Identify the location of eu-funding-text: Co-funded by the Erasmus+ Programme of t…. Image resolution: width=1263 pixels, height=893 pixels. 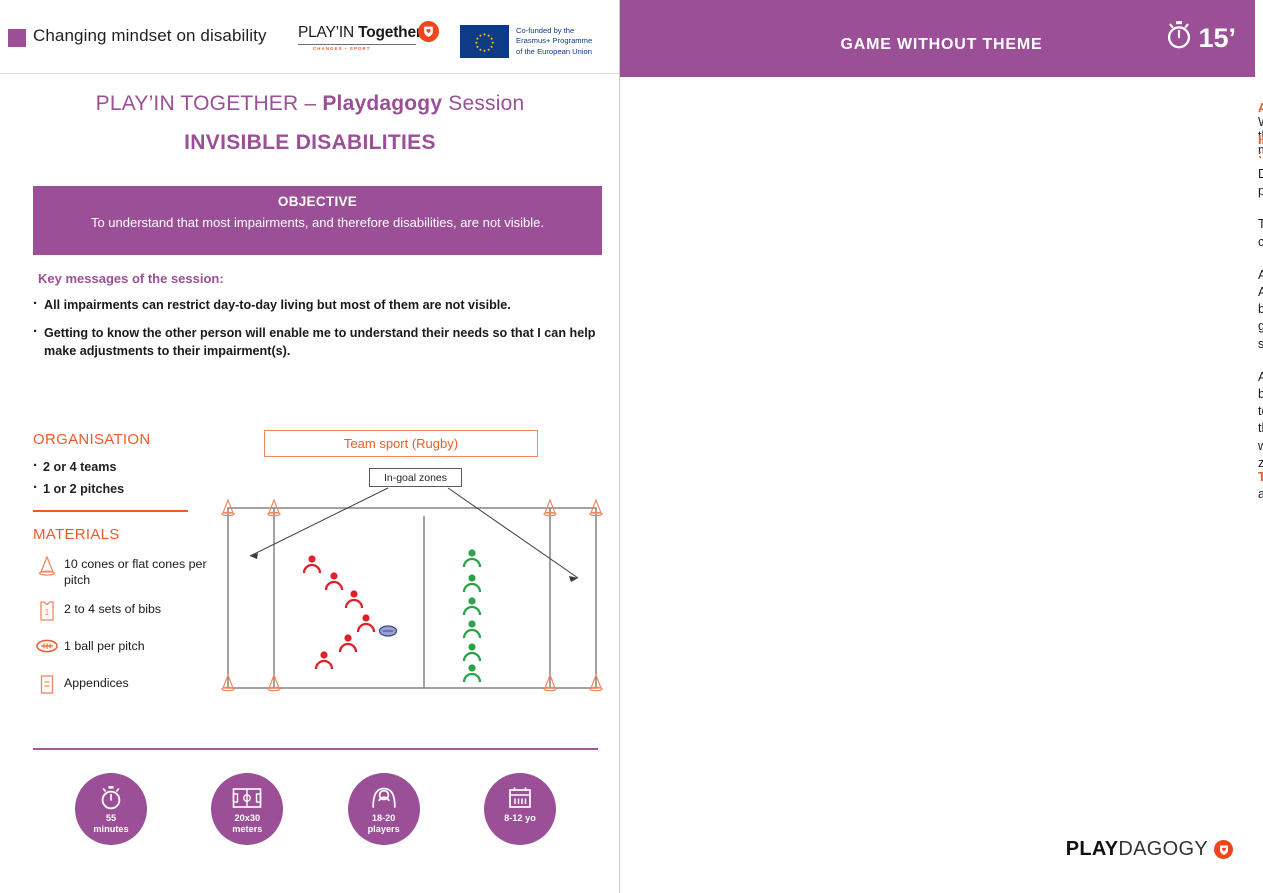
(554, 41).